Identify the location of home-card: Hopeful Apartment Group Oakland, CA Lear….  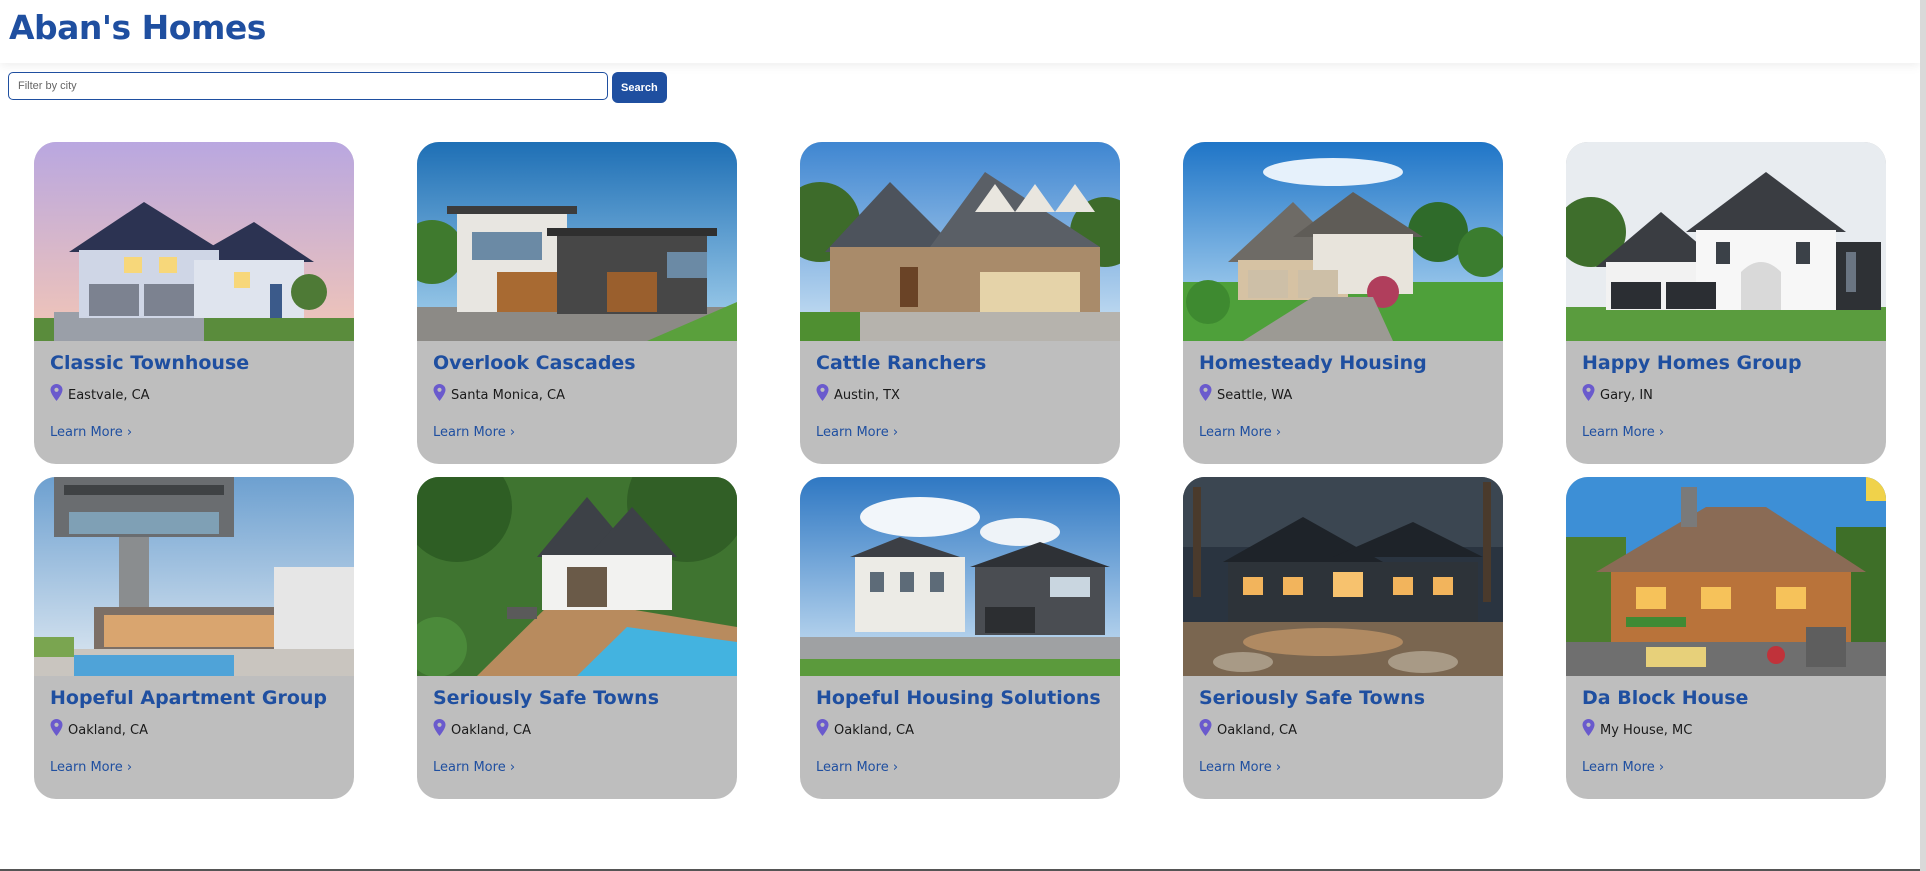
(194, 638).